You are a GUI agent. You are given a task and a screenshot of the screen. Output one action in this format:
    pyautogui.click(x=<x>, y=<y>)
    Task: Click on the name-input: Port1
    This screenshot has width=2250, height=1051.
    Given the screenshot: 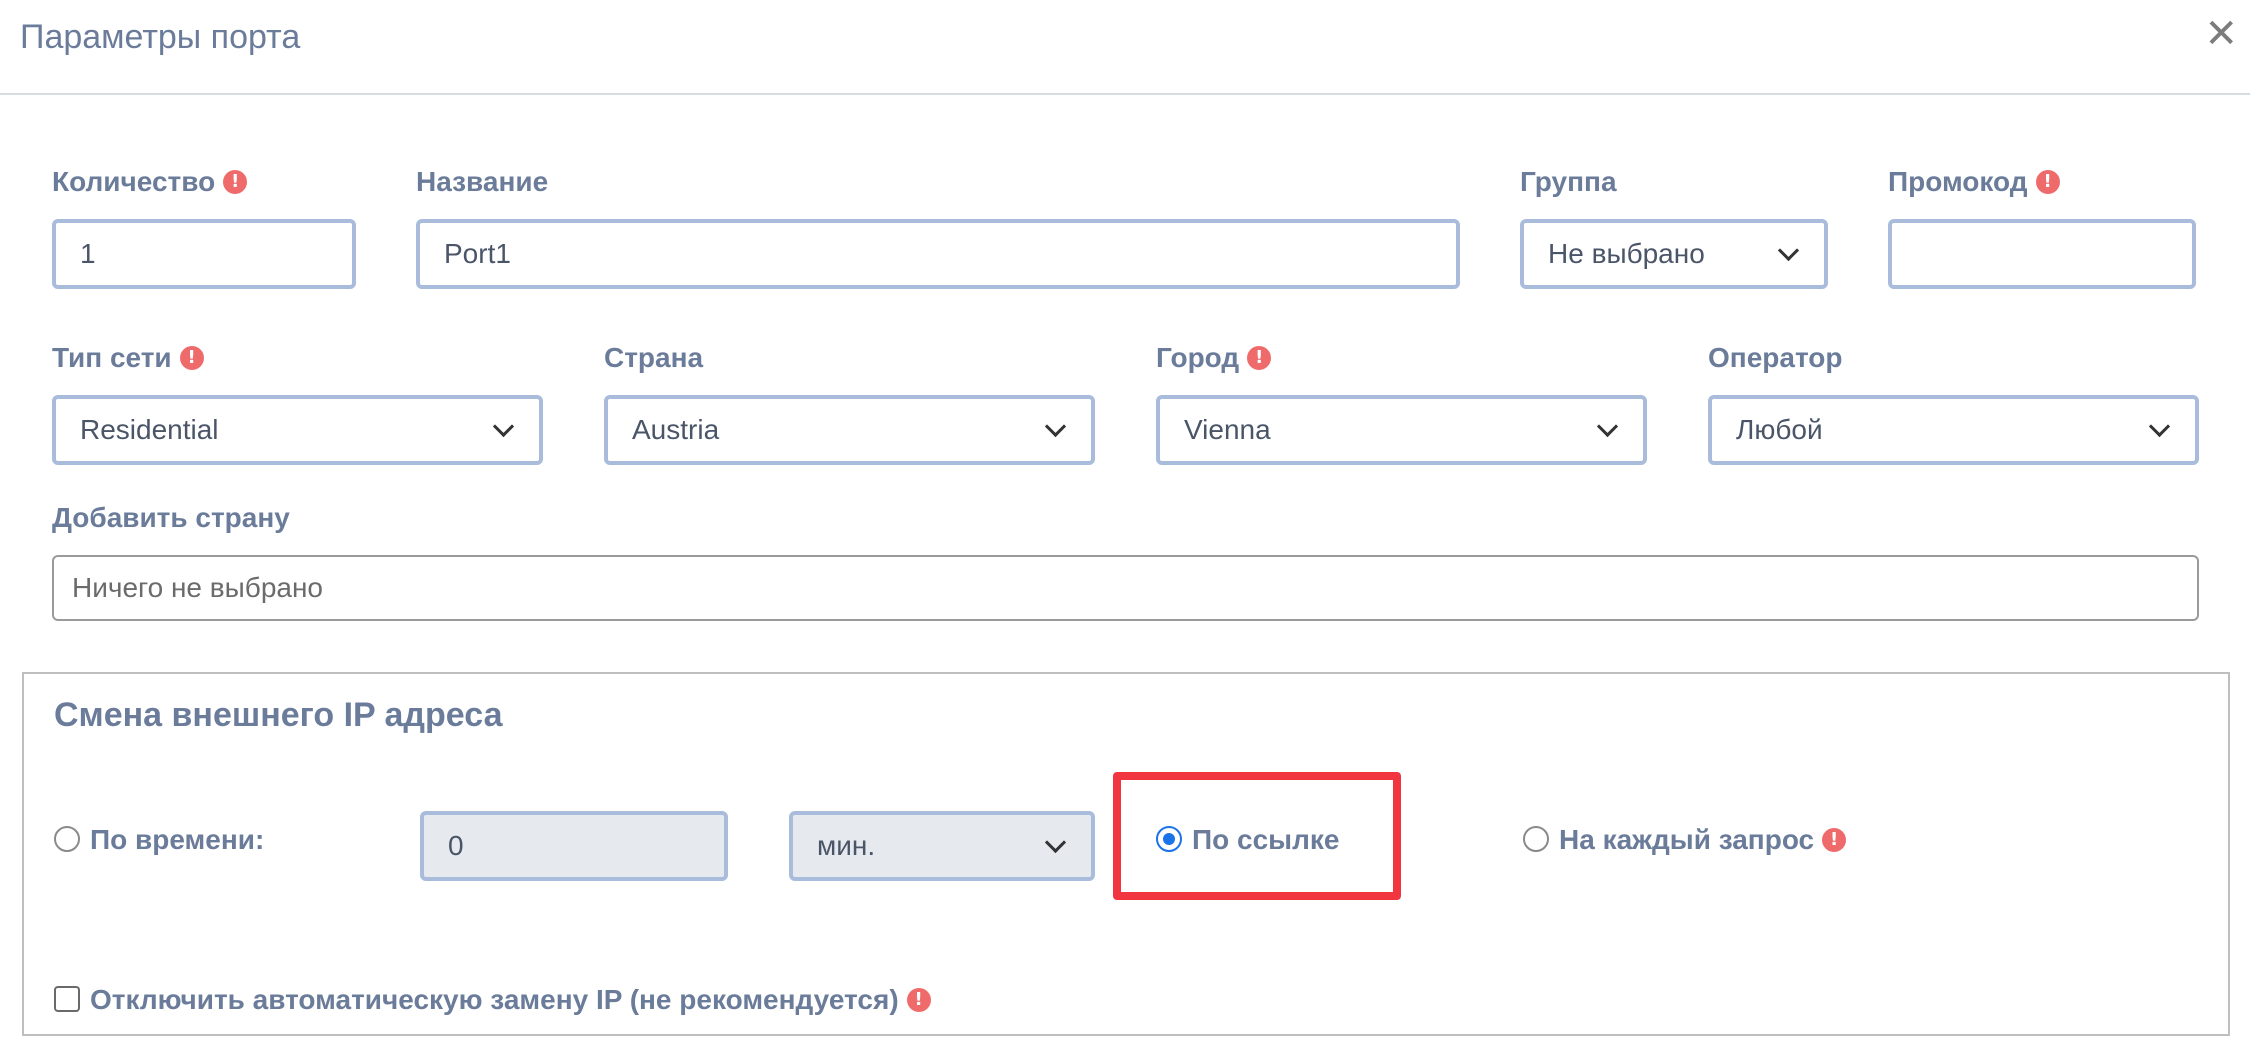 What is the action you would take?
    pyautogui.click(x=938, y=254)
    